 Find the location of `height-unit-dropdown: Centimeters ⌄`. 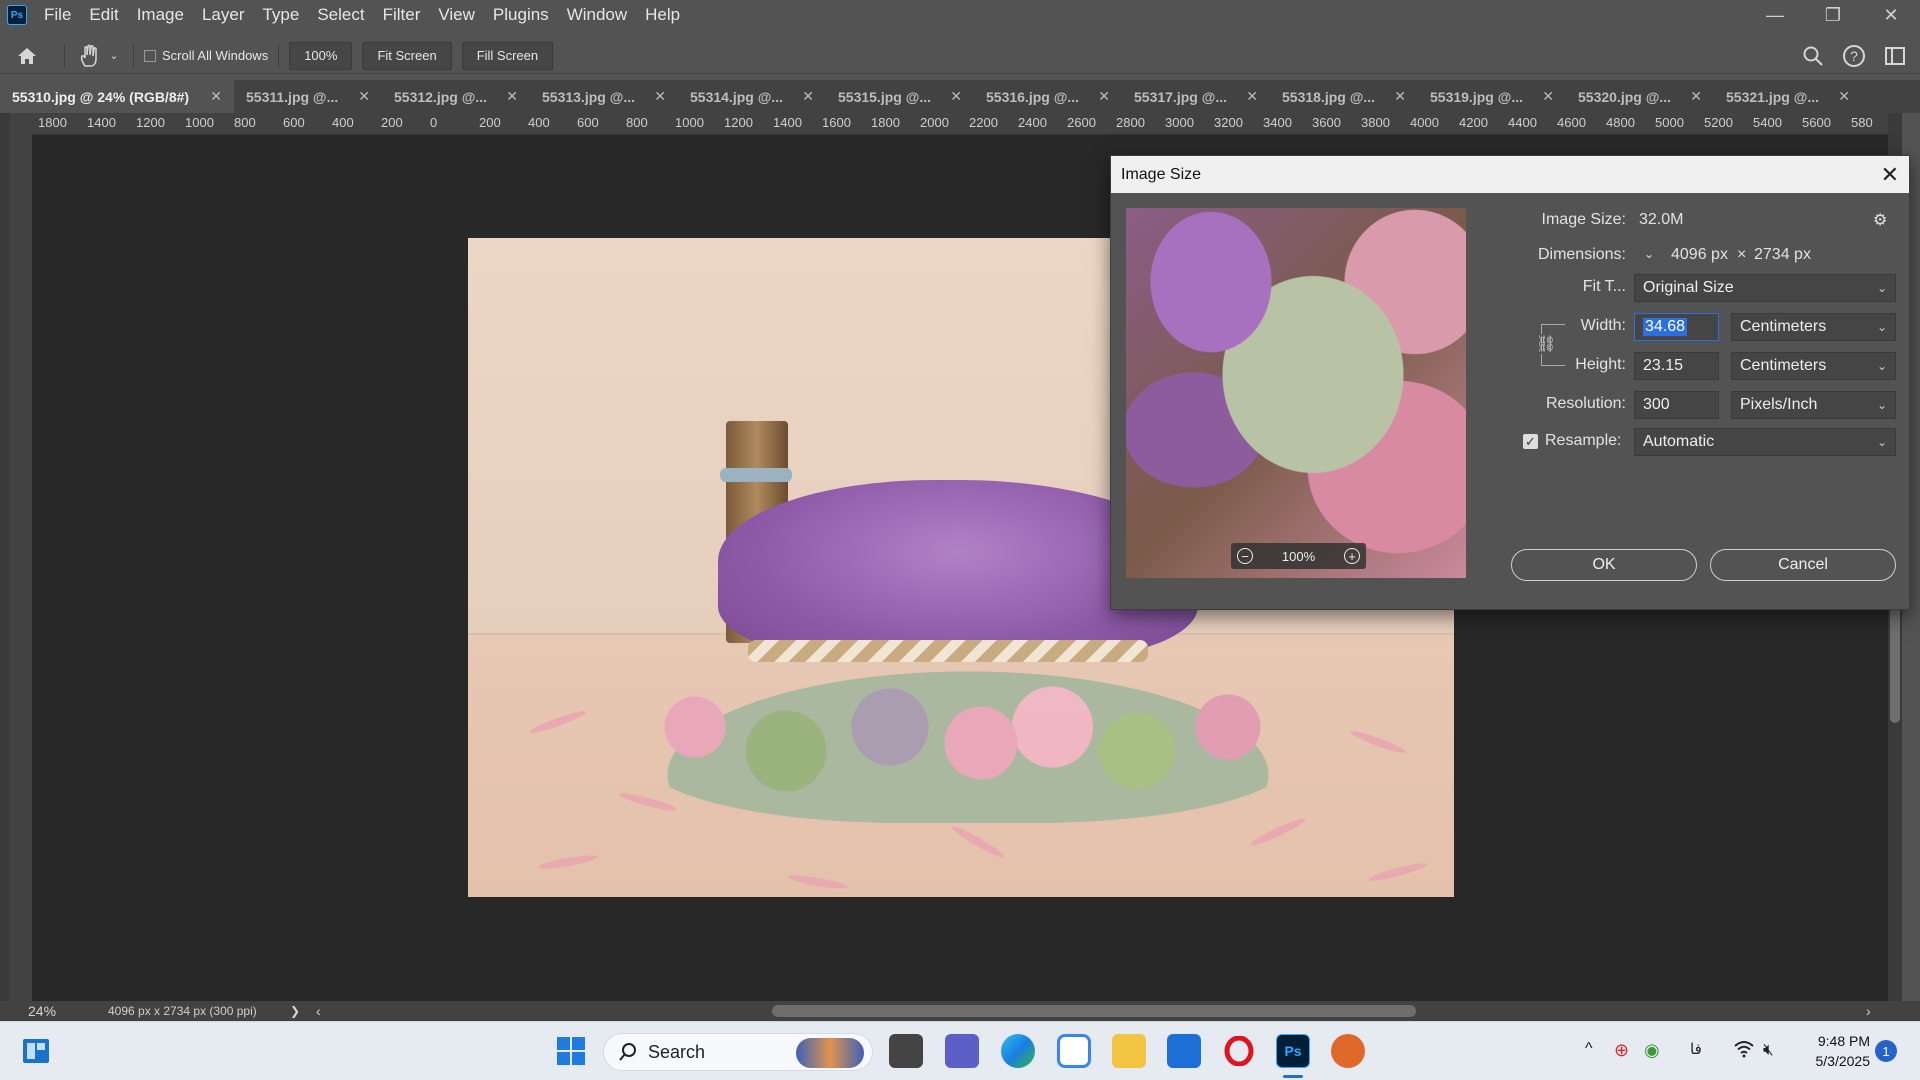

height-unit-dropdown: Centimeters ⌄ is located at coordinates (1813, 366).